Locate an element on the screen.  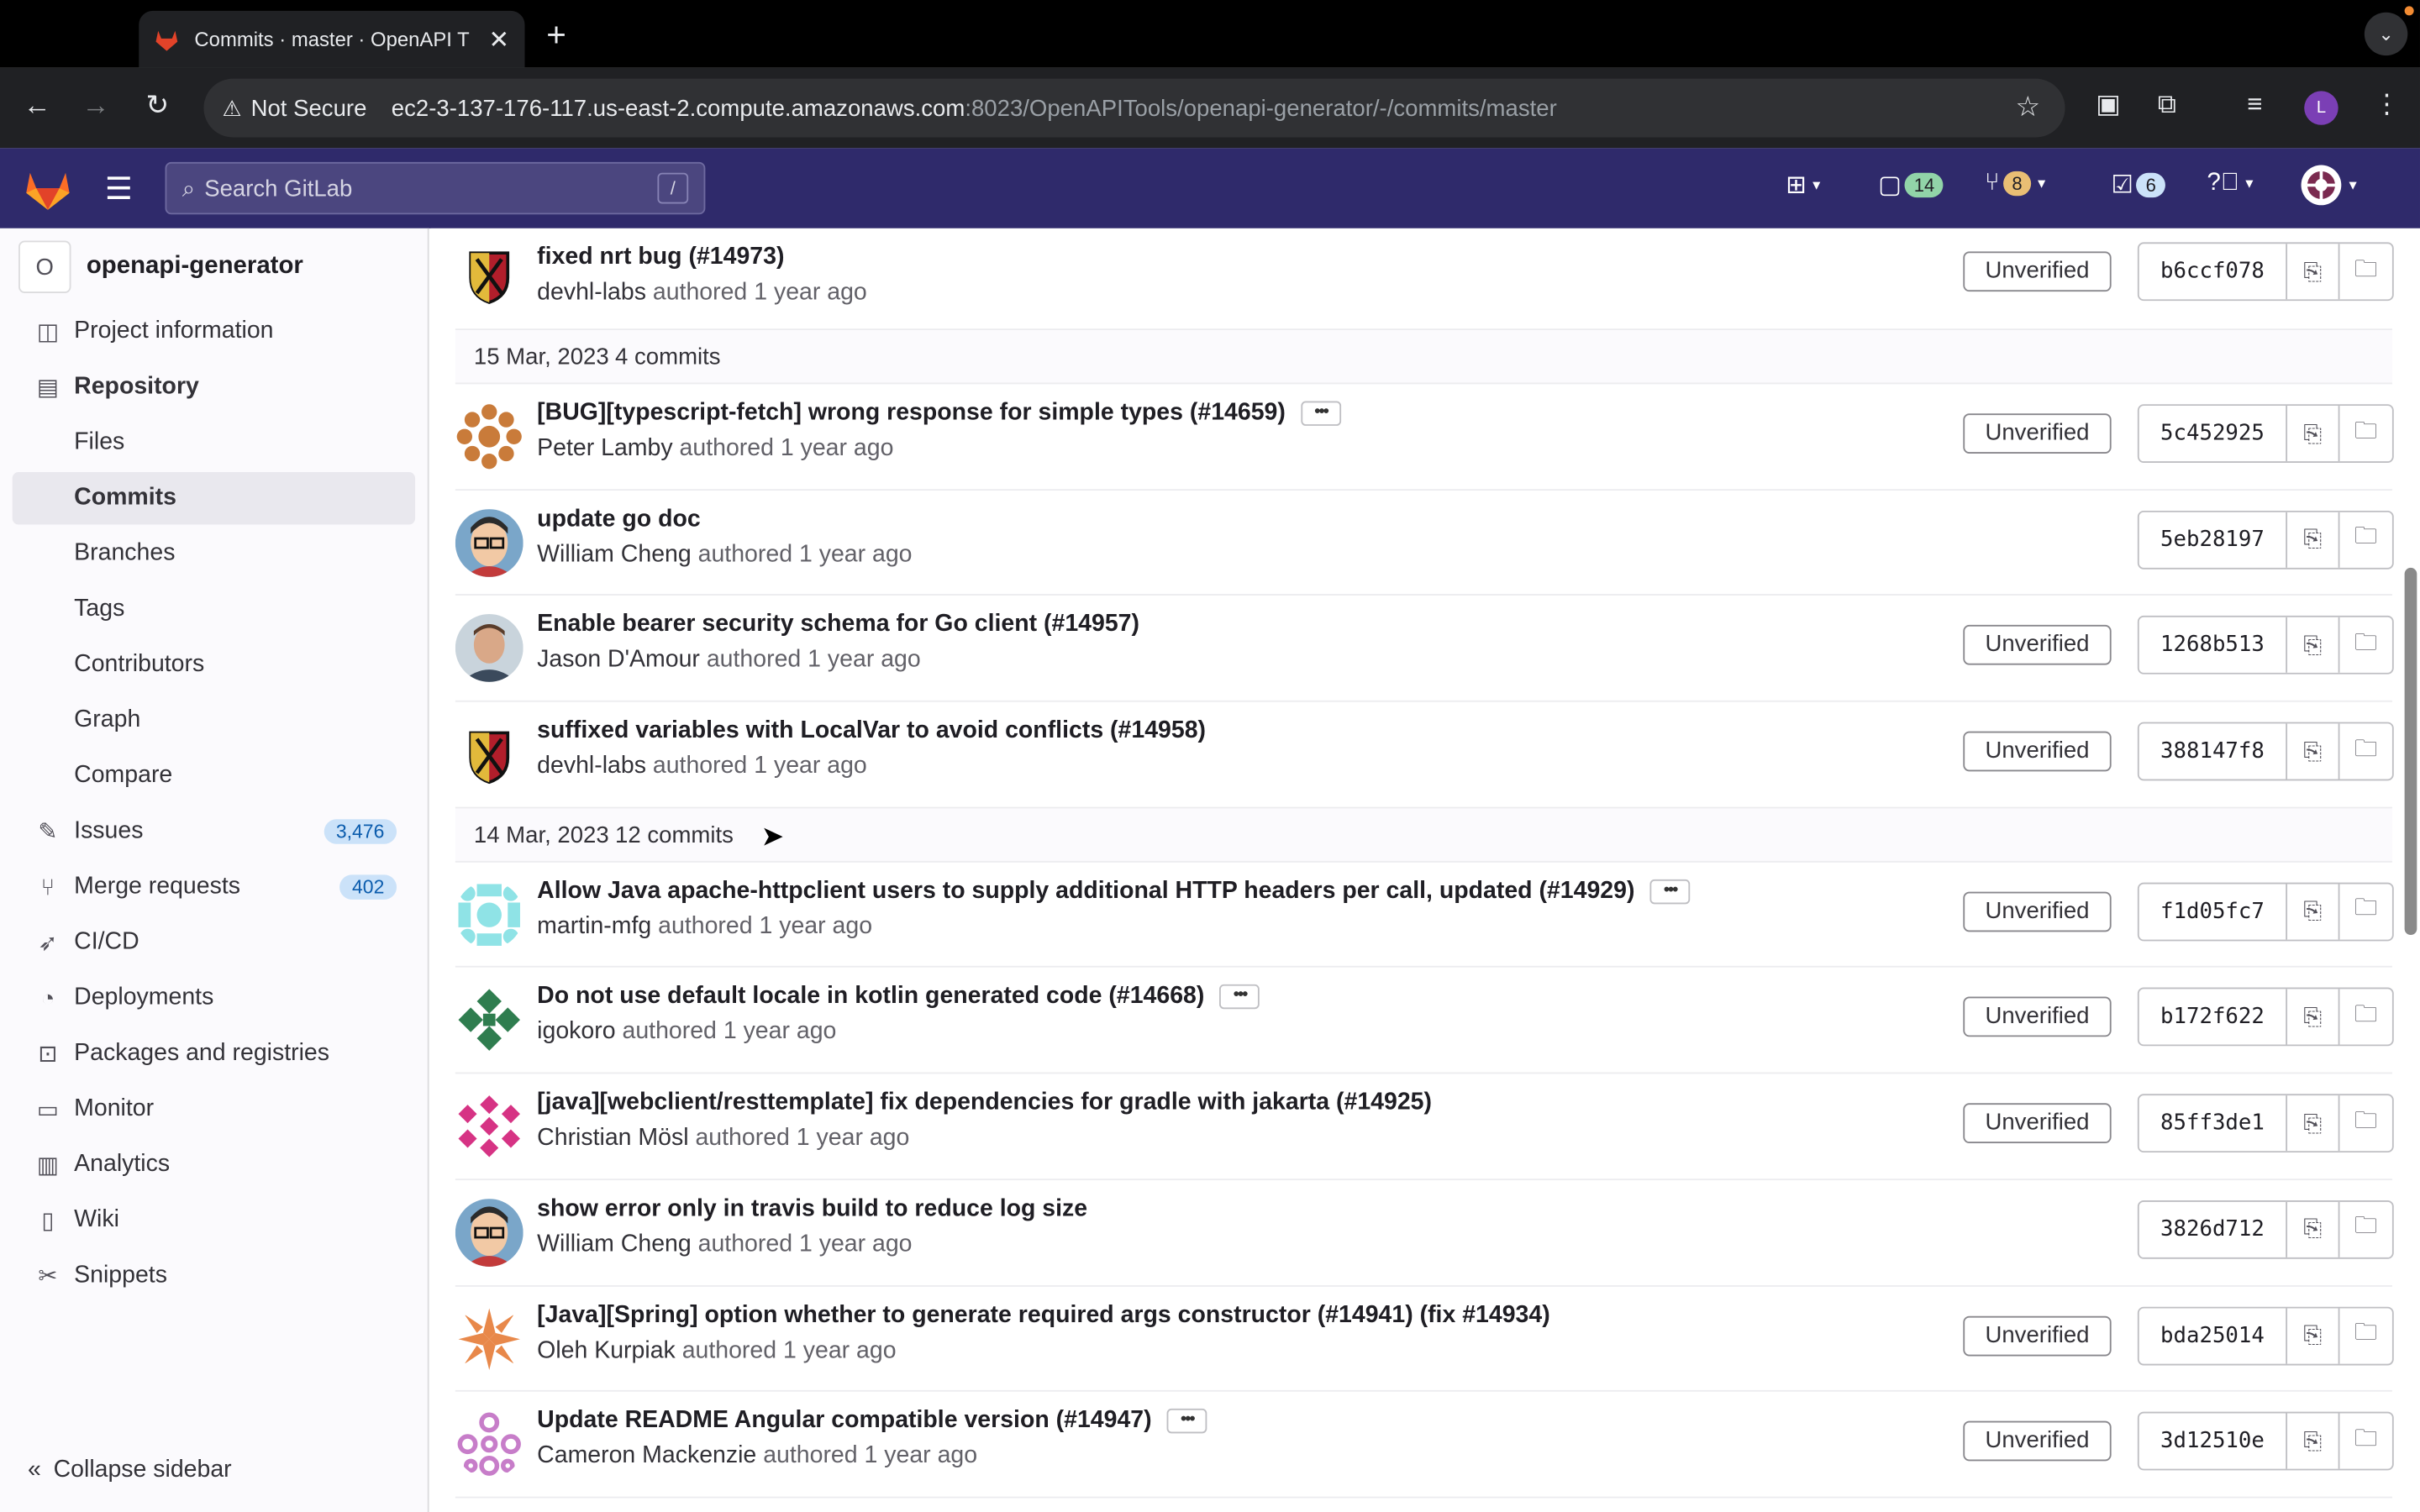
tab-search-chevron-icon: ⌄ is located at coordinates (2386, 34).